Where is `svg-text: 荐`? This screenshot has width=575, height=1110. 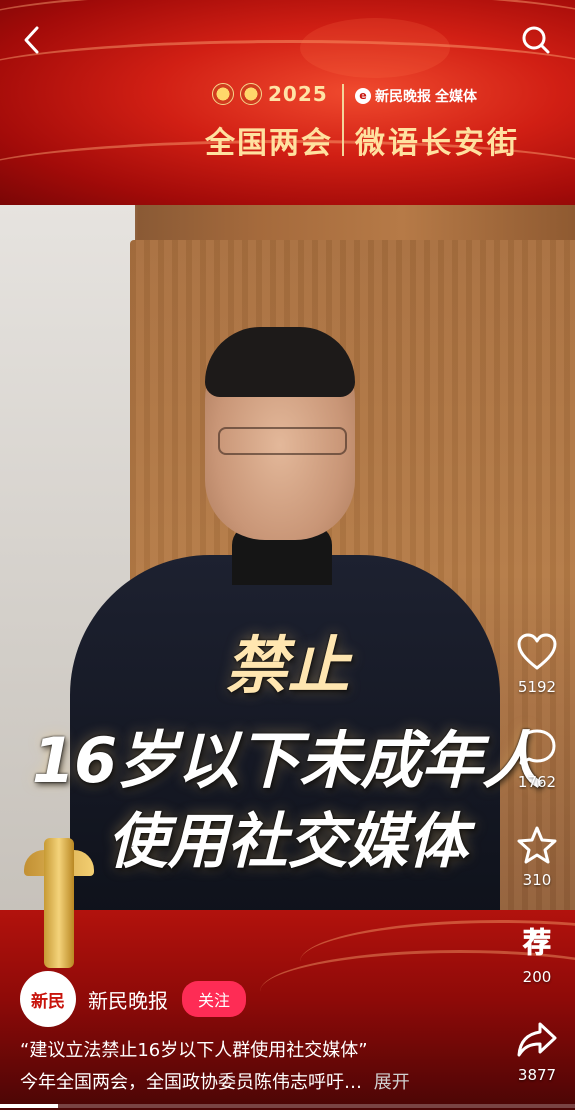 svg-text: 荐 is located at coordinates (537, 942).